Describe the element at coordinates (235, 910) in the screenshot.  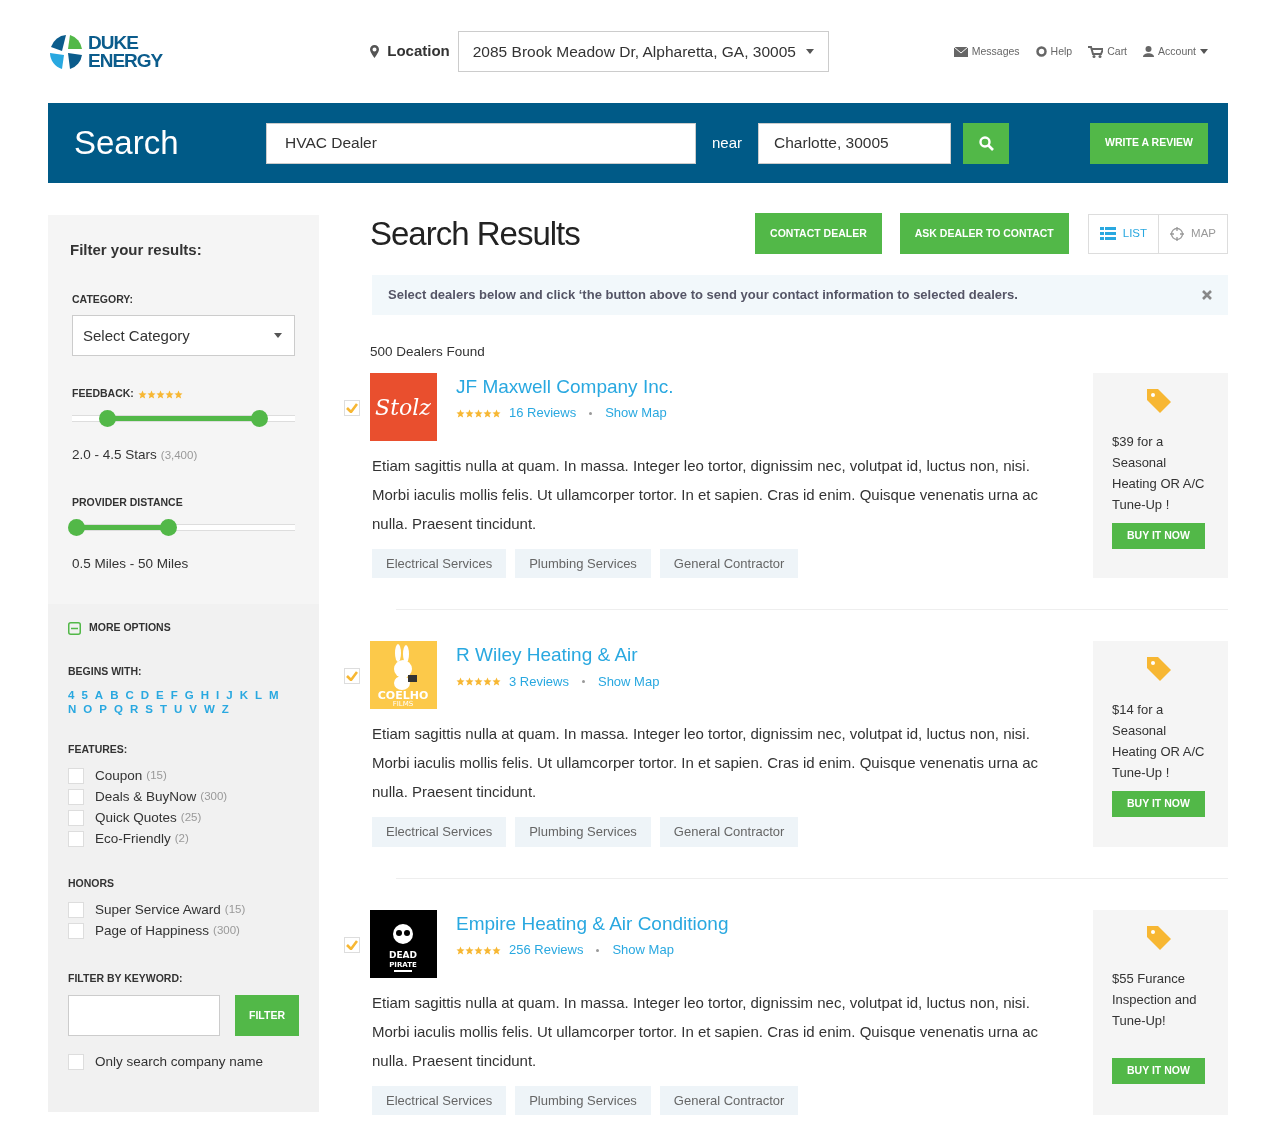
I see `option-count: (15)` at that location.